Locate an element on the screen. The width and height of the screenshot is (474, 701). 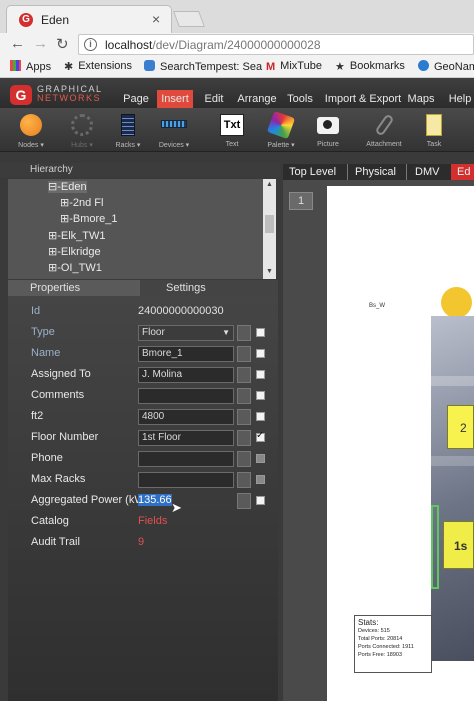
phone-more-button is located at coordinates (244, 459).